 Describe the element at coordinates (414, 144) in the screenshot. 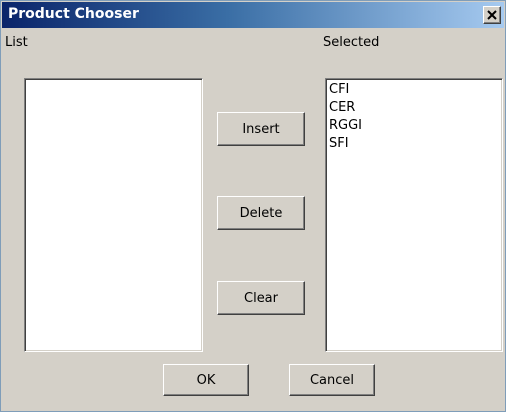

I see `list-item: SFI` at that location.